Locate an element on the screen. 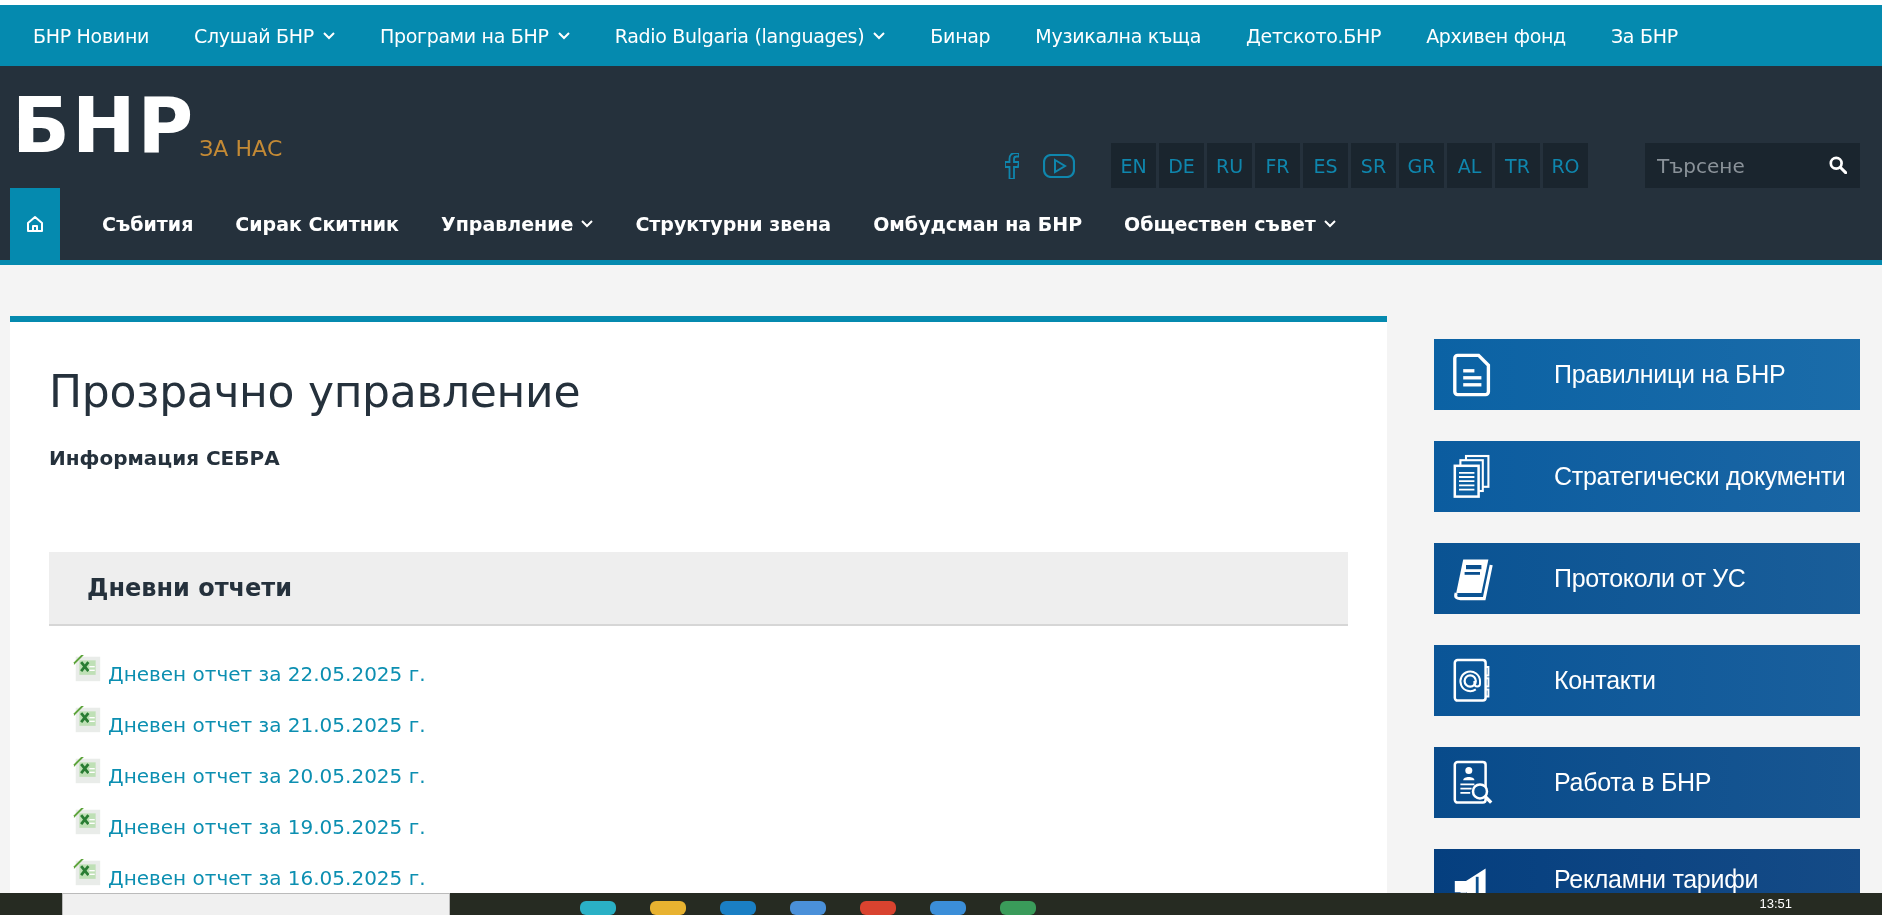  file-link: Дневен отчет за 19.05.2025 г. is located at coordinates (267, 827).